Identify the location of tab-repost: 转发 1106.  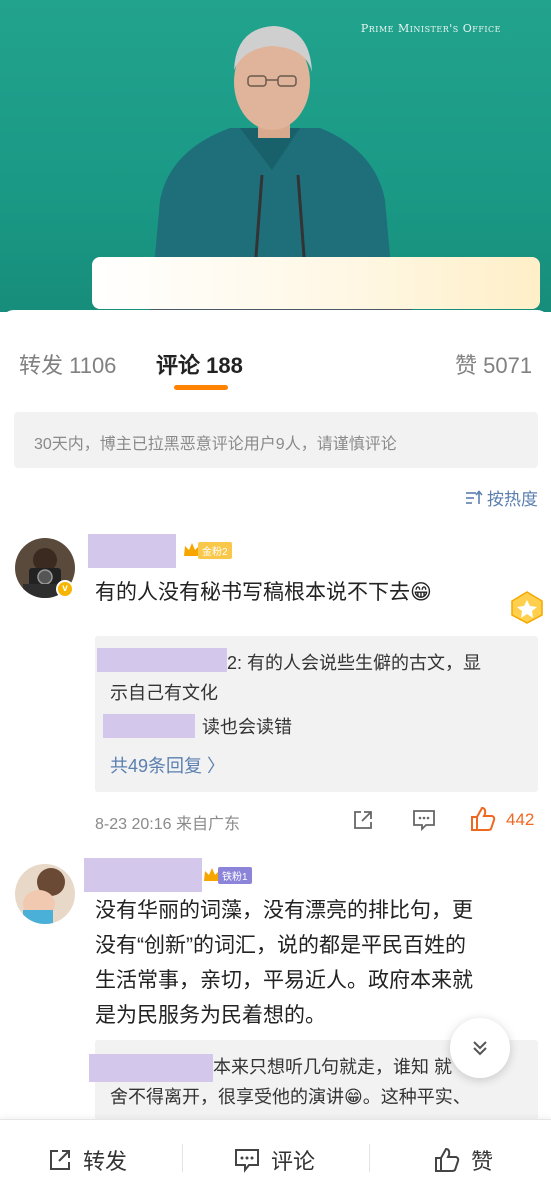
(67, 364).